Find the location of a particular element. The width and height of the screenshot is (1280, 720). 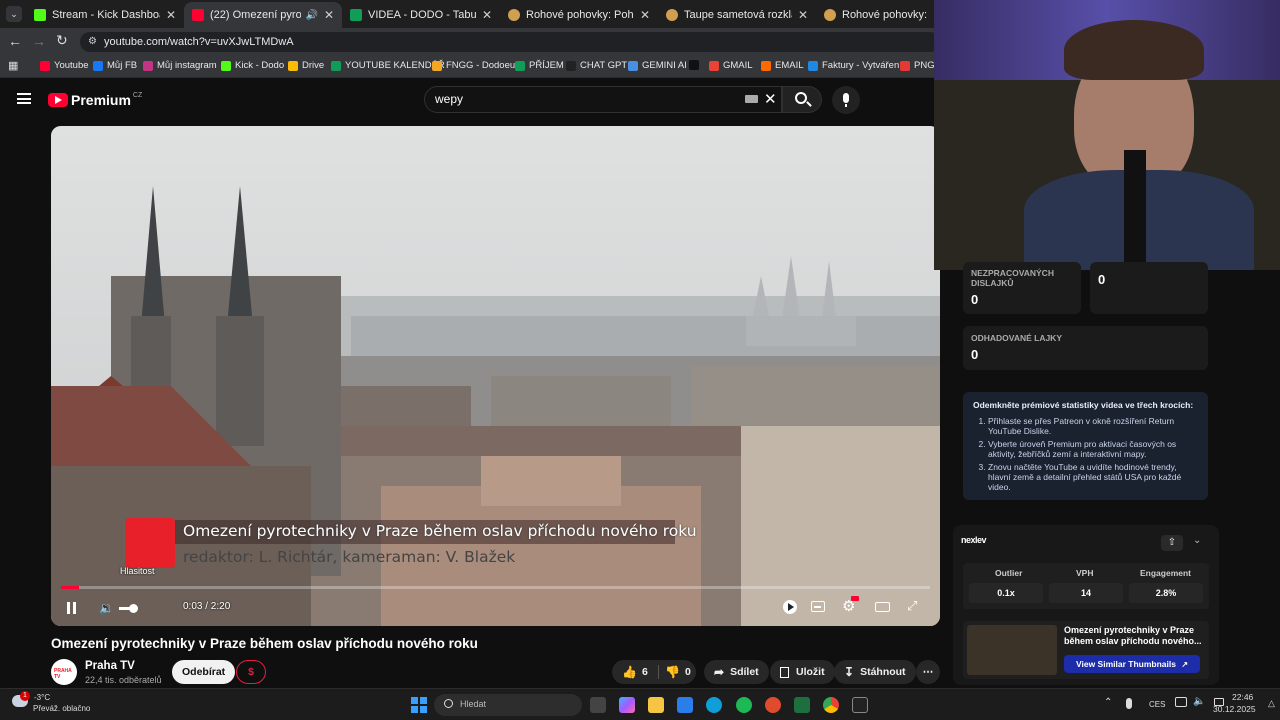

estimated-label: ODHADOVANÉ LAJKY is located at coordinates (1016, 338).